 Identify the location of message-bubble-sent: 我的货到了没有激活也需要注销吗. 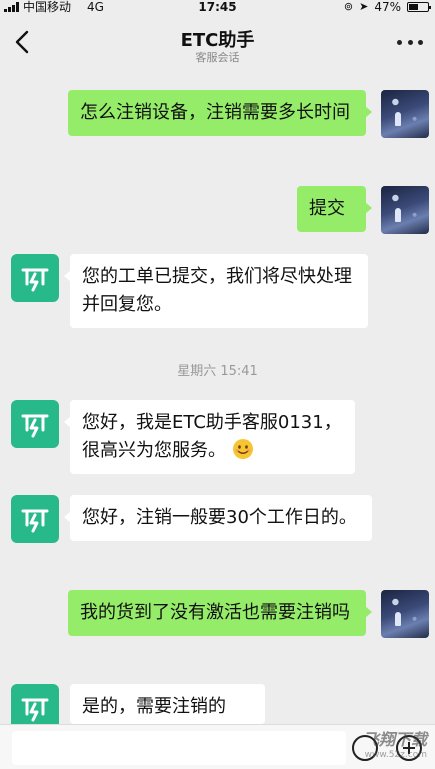
(220, 613).